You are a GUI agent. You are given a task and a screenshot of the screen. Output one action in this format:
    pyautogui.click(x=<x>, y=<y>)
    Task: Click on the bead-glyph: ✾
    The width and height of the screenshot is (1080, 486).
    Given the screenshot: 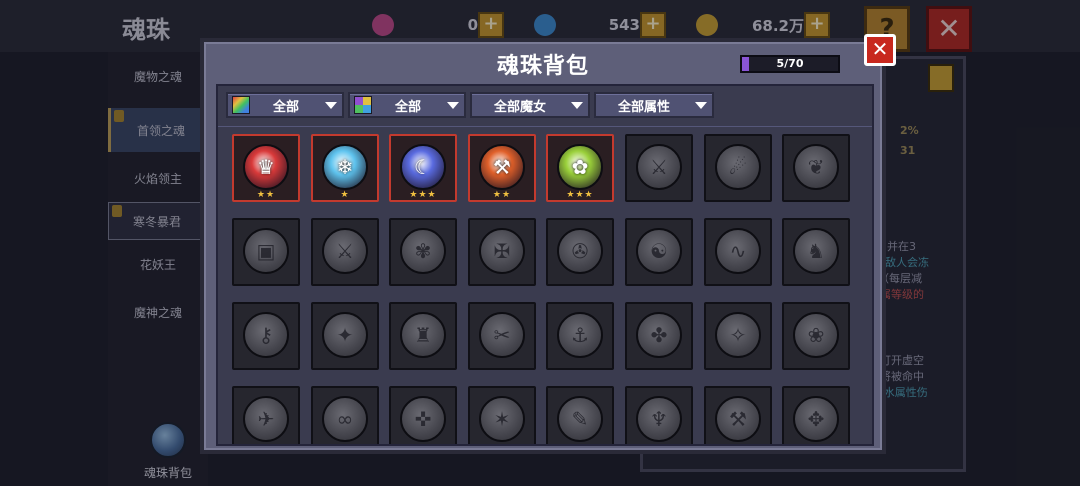 What is the action you would take?
    pyautogui.click(x=423, y=251)
    